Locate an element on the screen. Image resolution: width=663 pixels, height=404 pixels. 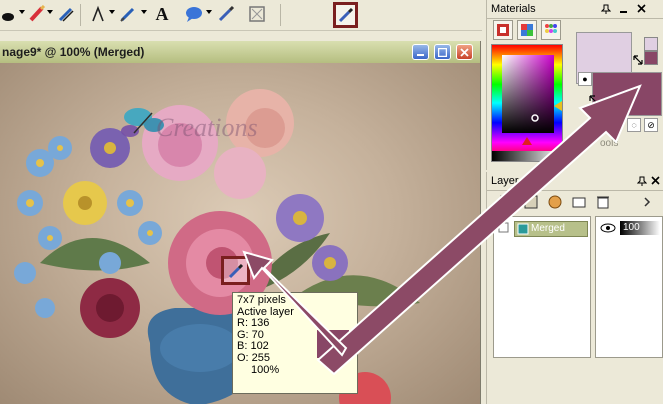
tab-spectrum is located at coordinates (527, 30).